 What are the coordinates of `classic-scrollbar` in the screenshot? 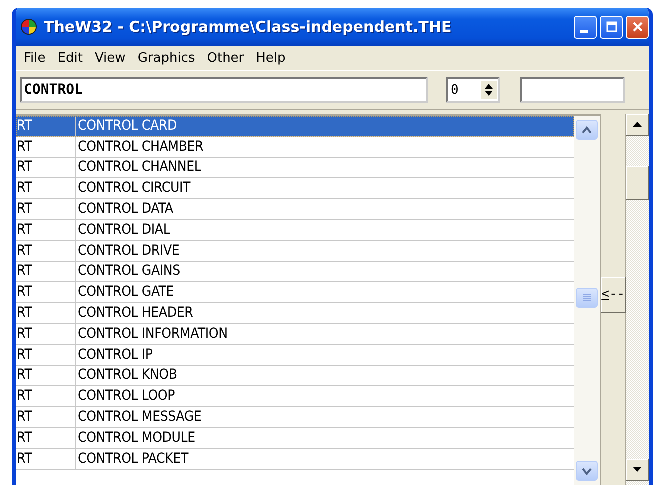 It's located at (637, 299).